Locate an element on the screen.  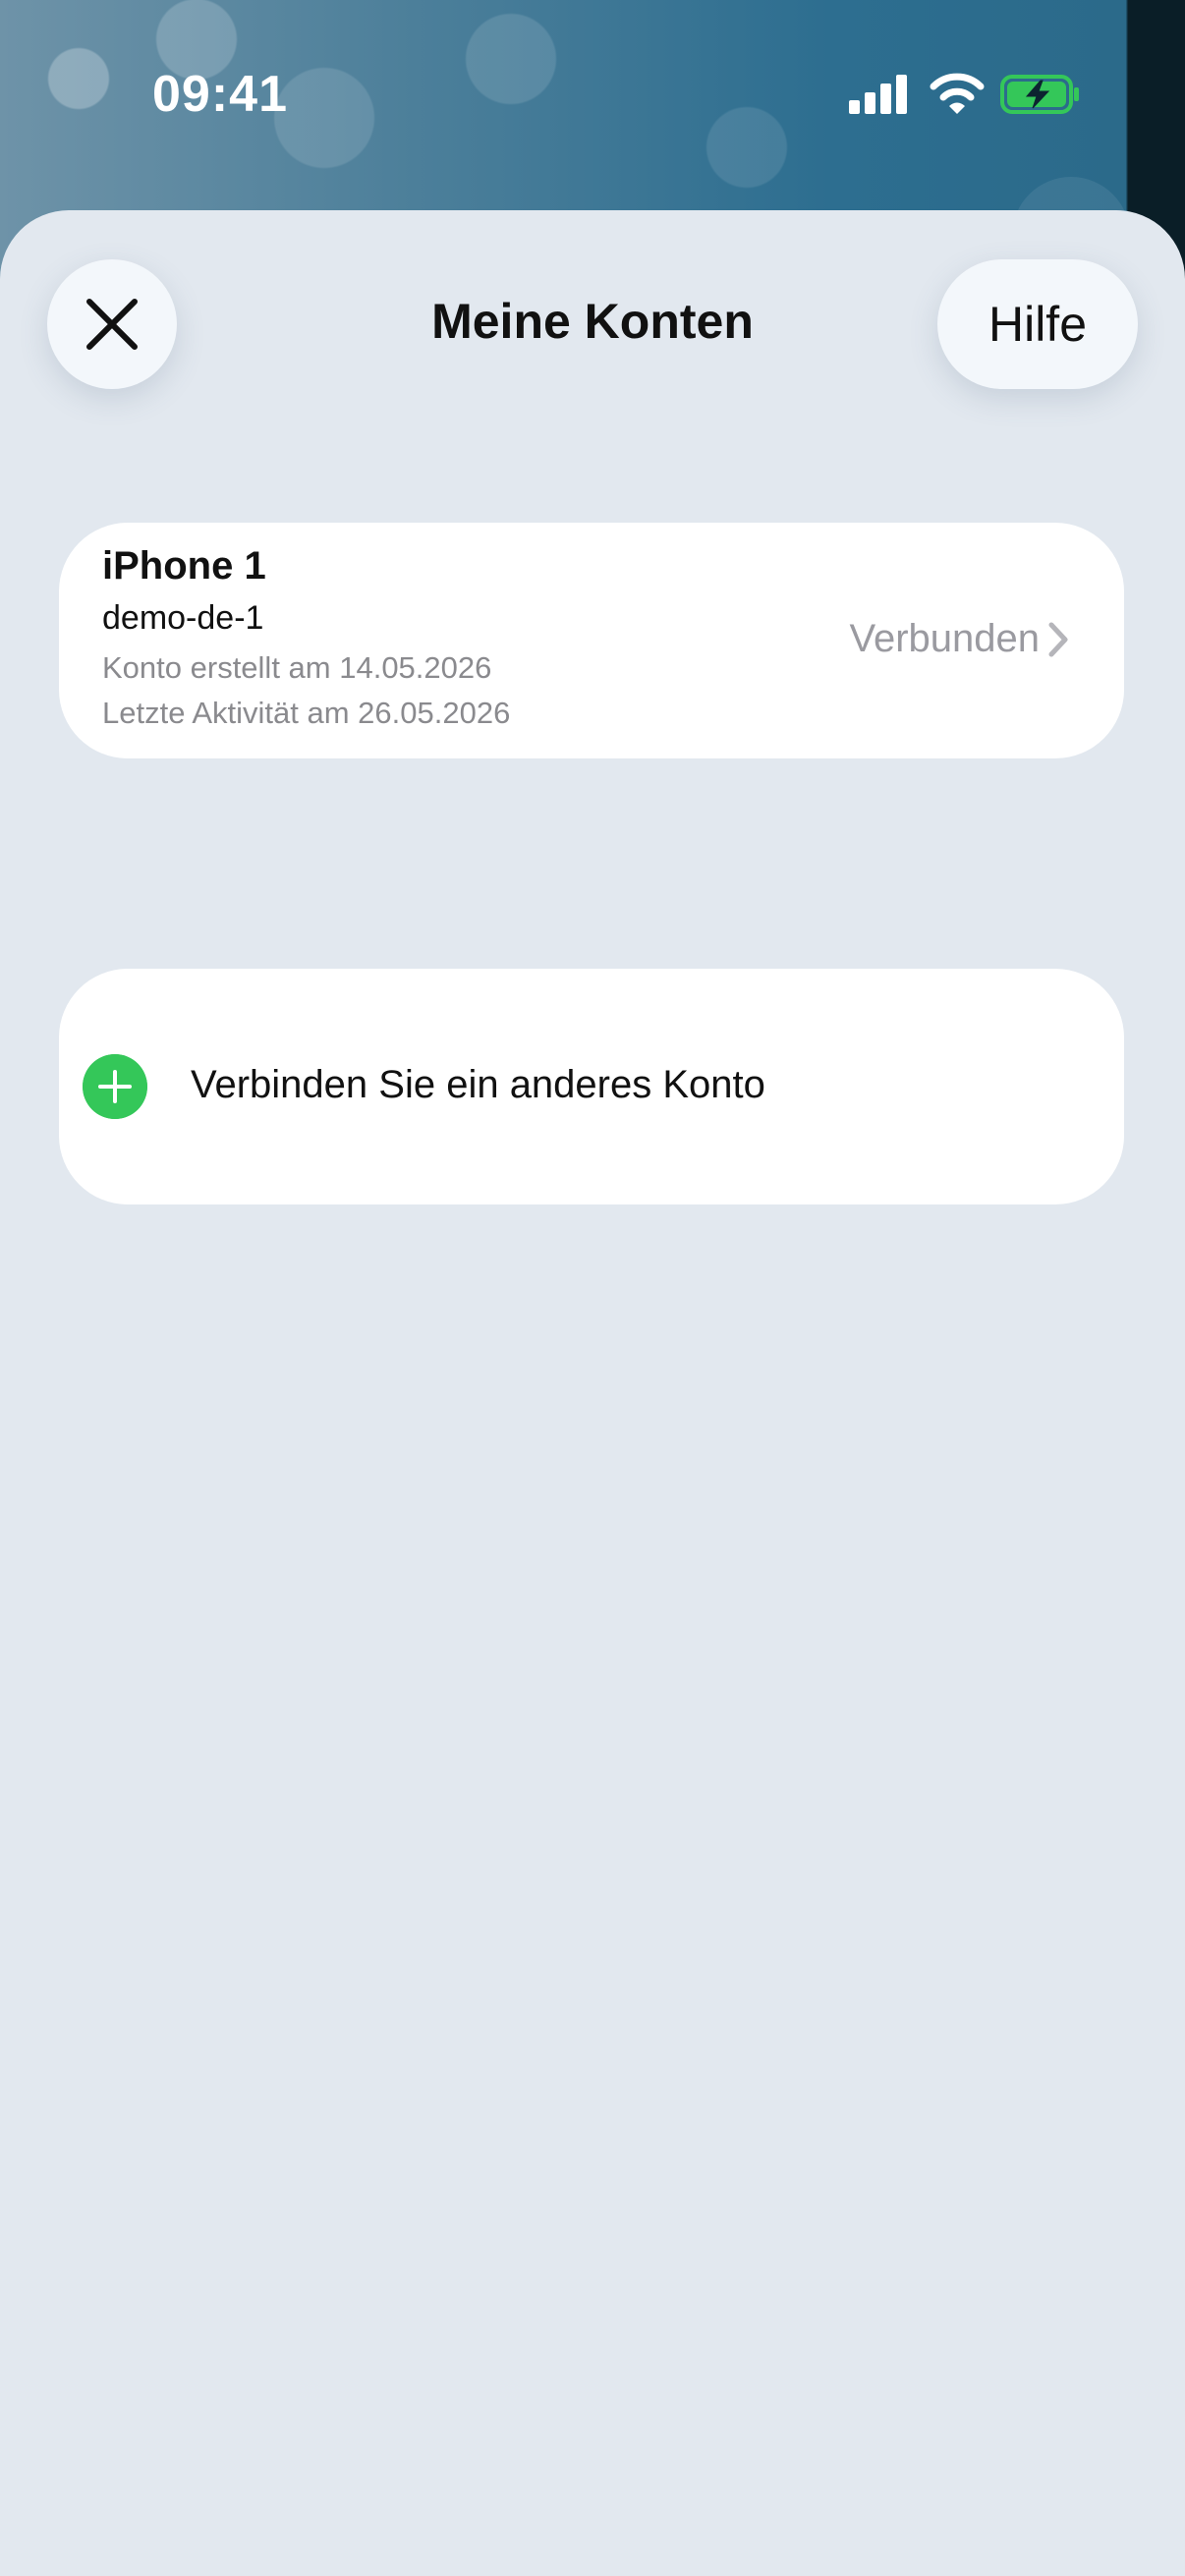
account-created-date: Konto erstellt am 14.05.2026 is located at coordinates (297, 667).